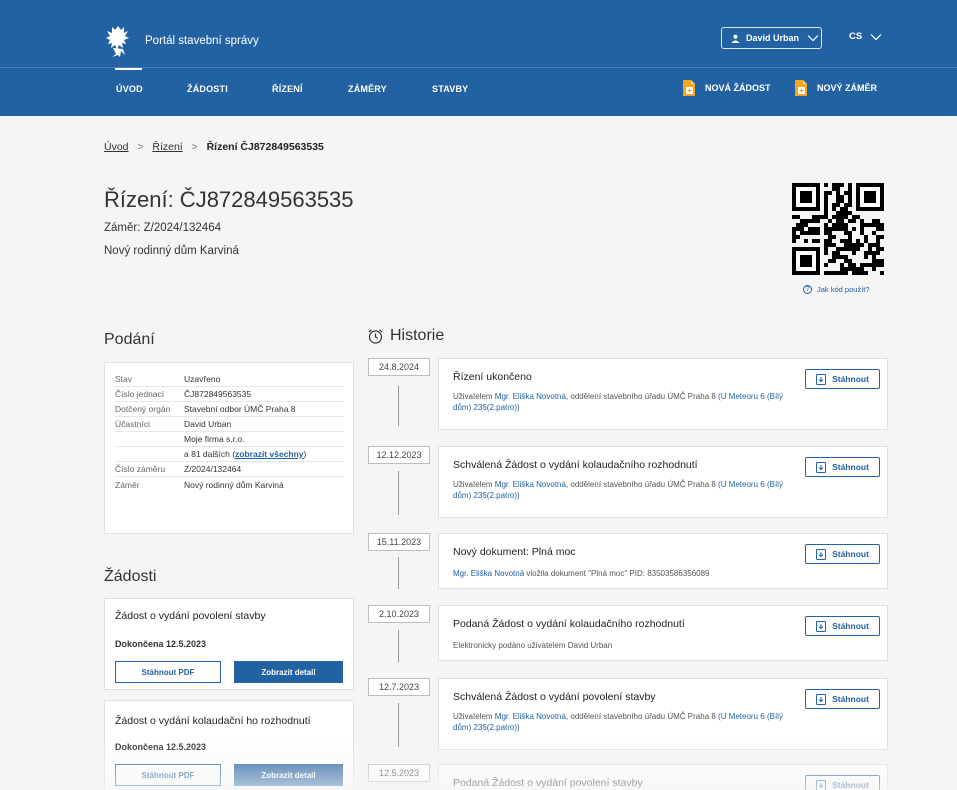  What do you see at coordinates (116, 147) in the screenshot?
I see `breadcrumb-home: Úvod` at bounding box center [116, 147].